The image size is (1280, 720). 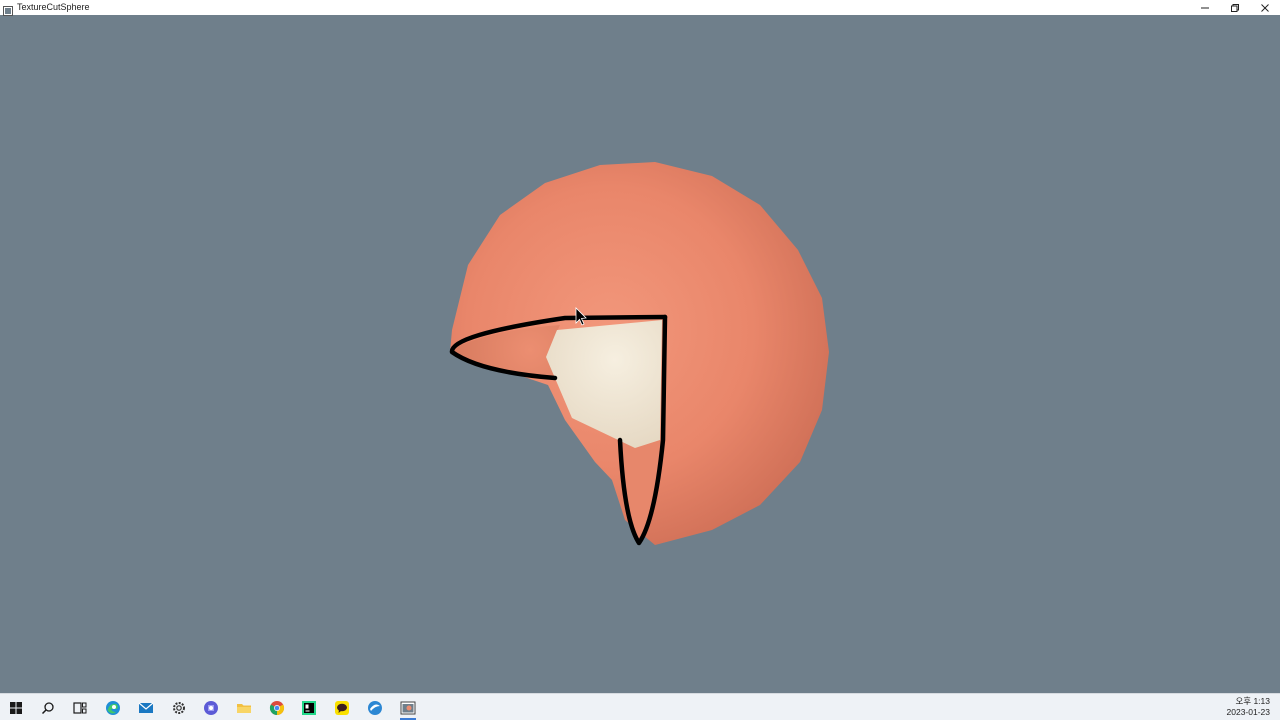 I want to click on edge-browser-icon, so click(x=113, y=707).